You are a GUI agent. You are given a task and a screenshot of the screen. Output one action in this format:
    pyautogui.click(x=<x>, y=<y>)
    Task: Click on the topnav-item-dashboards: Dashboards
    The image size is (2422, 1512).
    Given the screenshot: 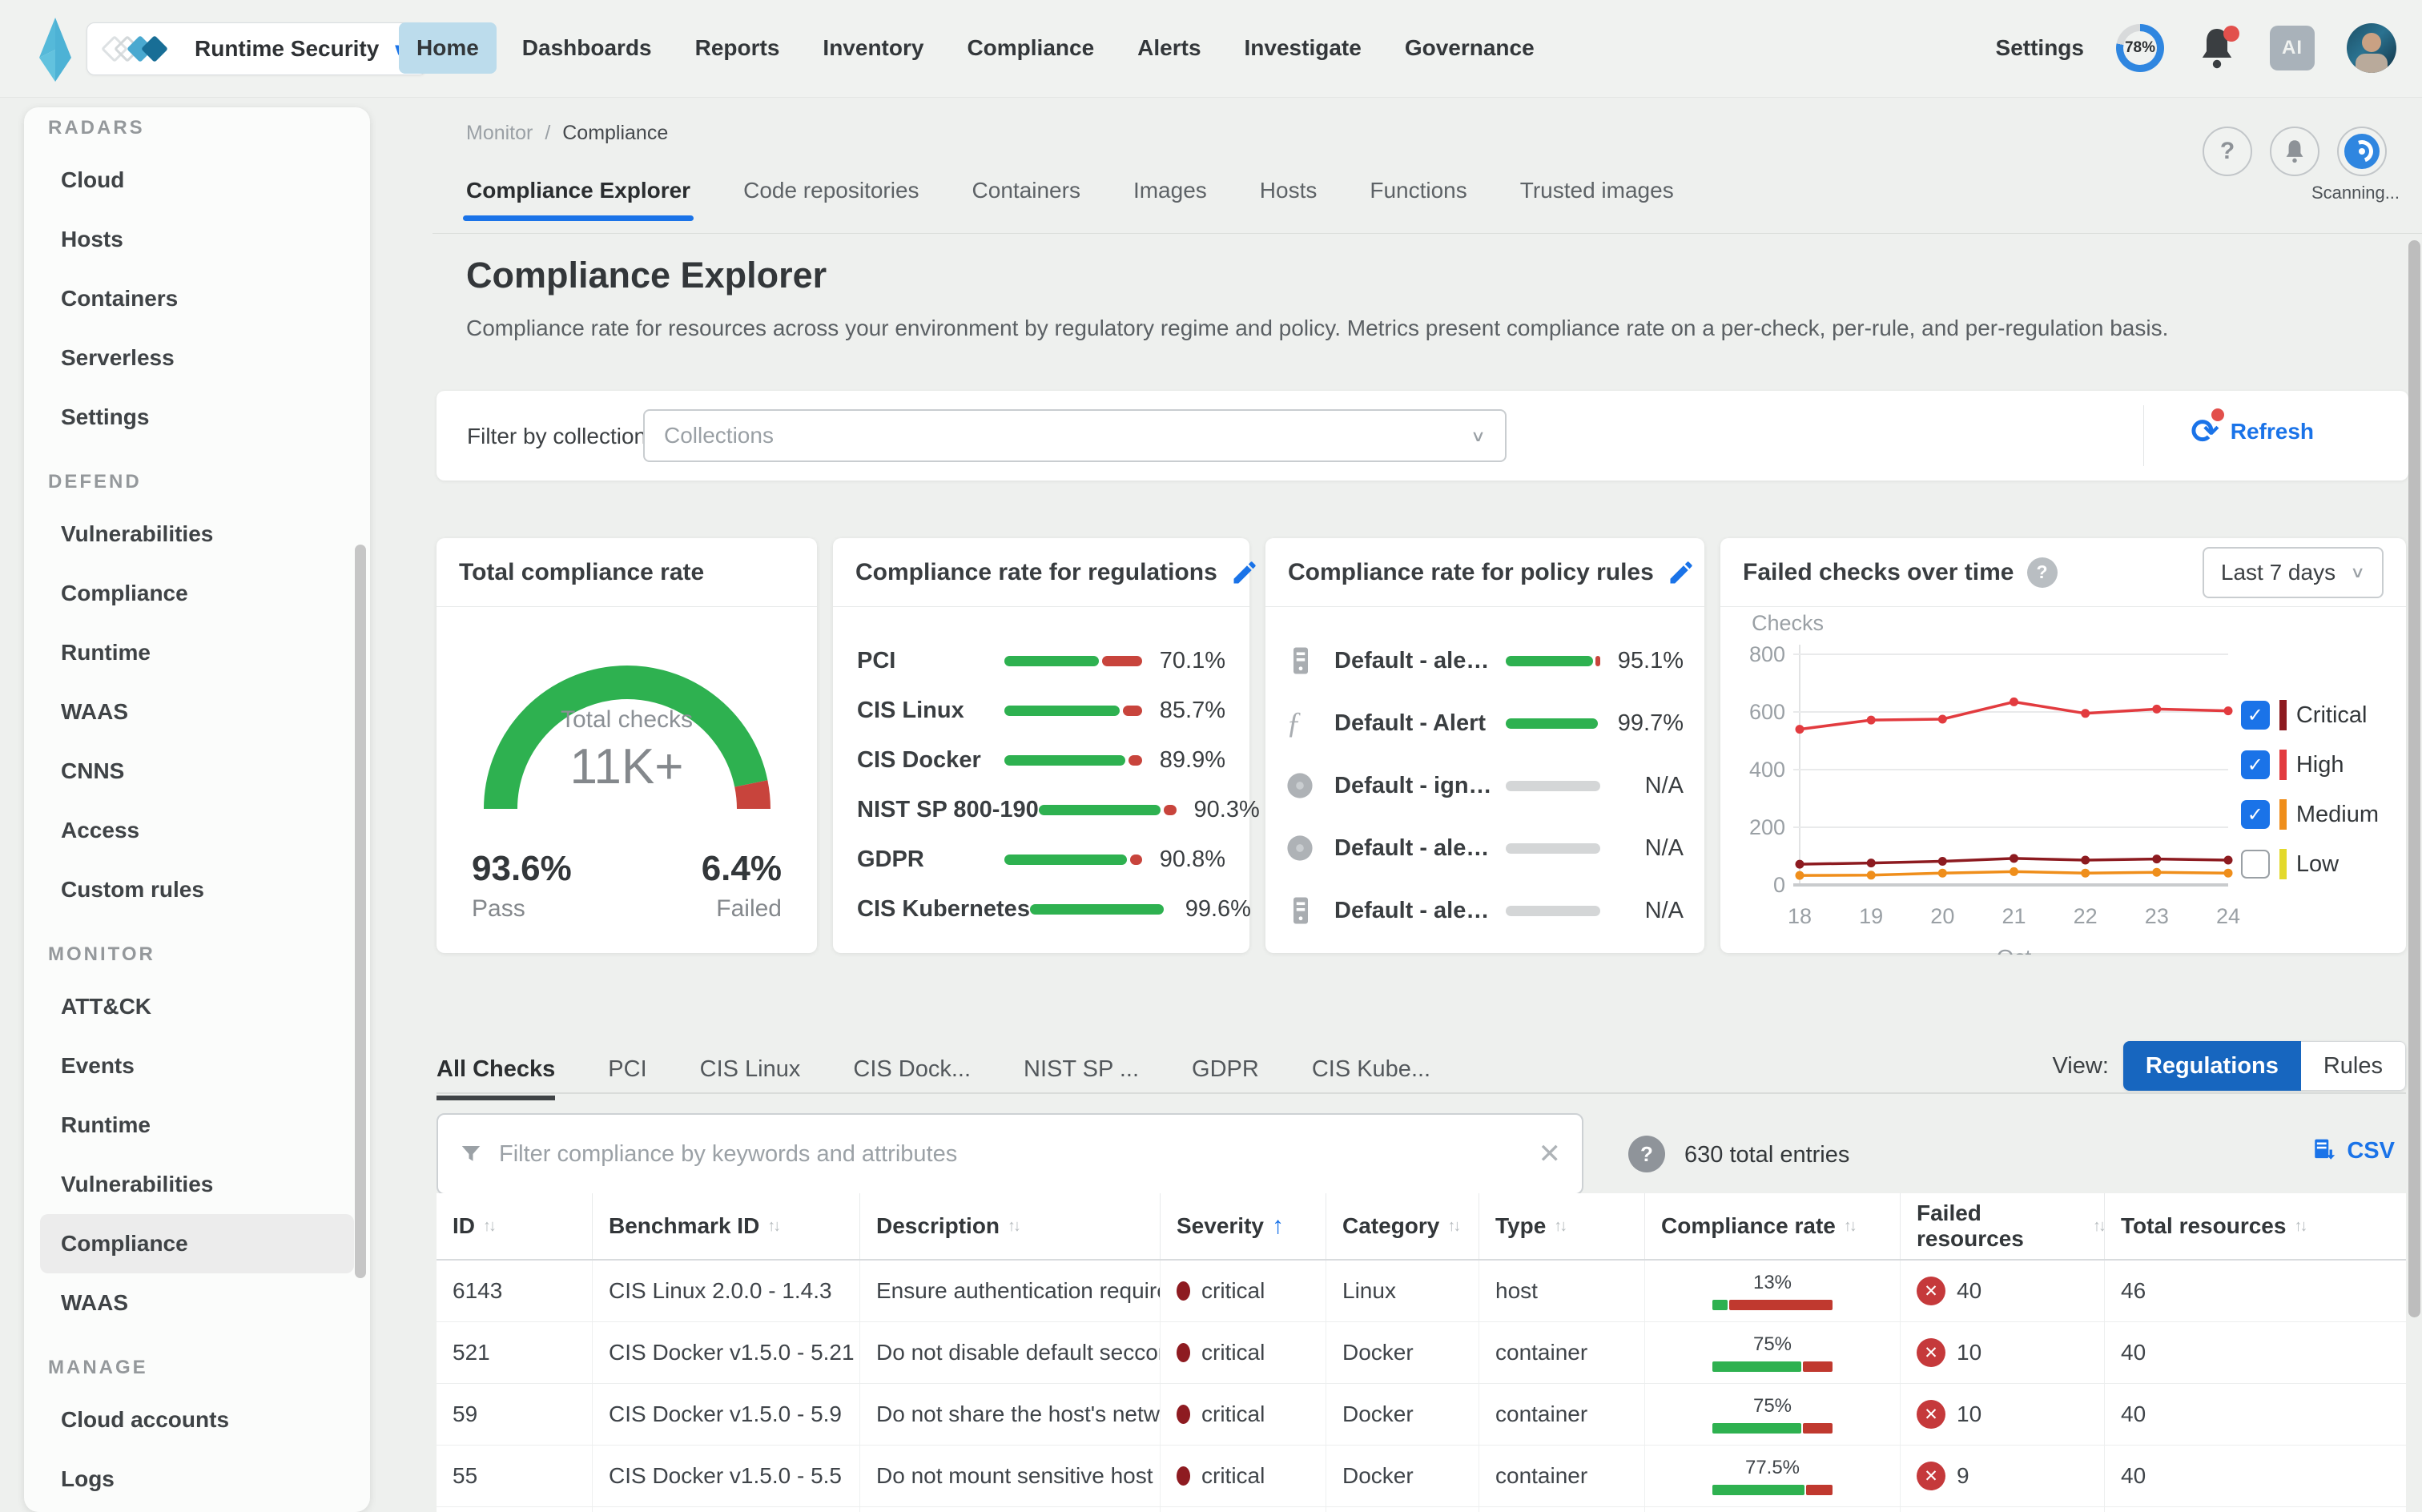 What is the action you would take?
    pyautogui.click(x=587, y=48)
    